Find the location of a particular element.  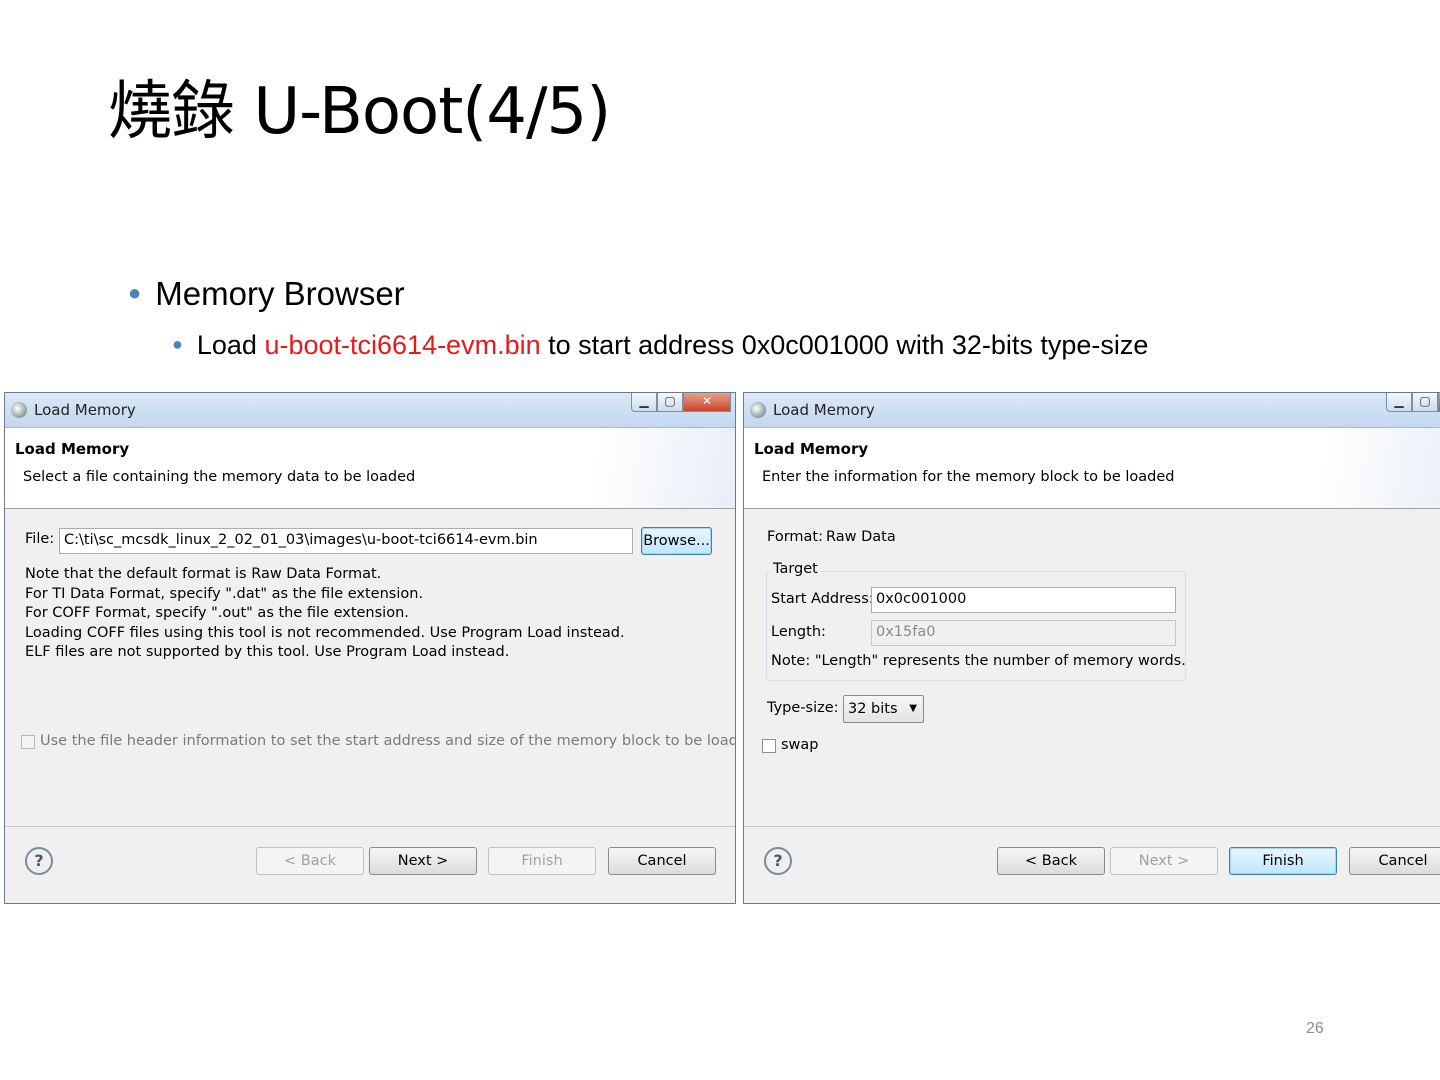

type-size-select: 32 bits ▼ is located at coordinates (883, 709).